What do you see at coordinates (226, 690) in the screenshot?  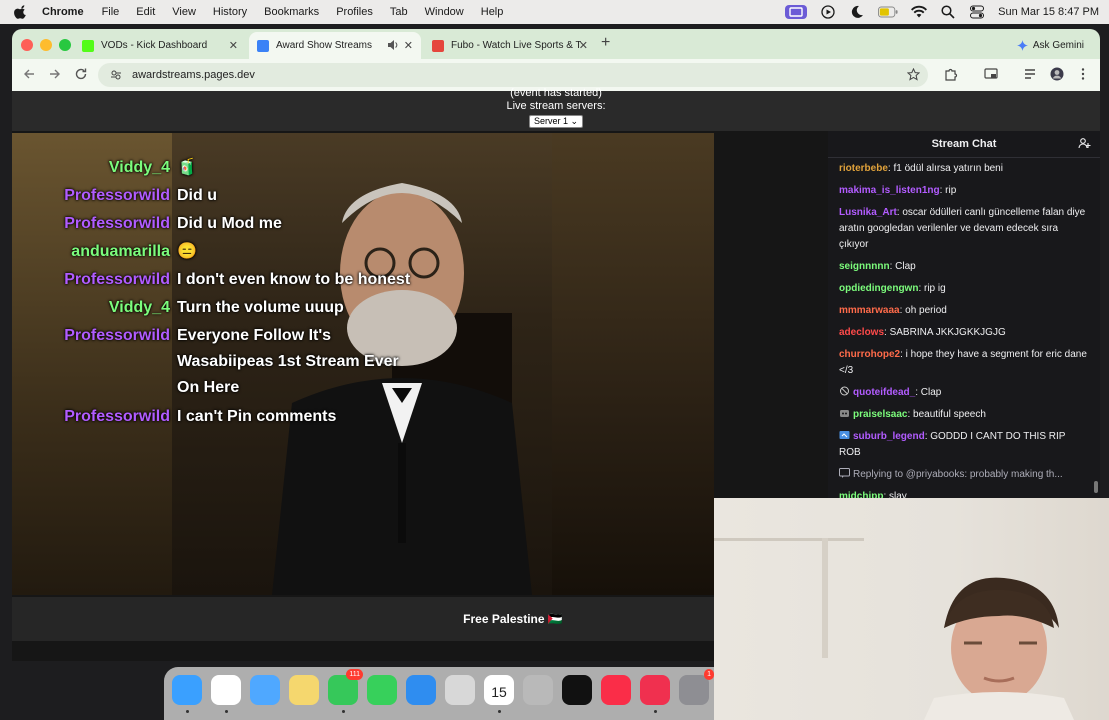 I see `chrome-icon` at bounding box center [226, 690].